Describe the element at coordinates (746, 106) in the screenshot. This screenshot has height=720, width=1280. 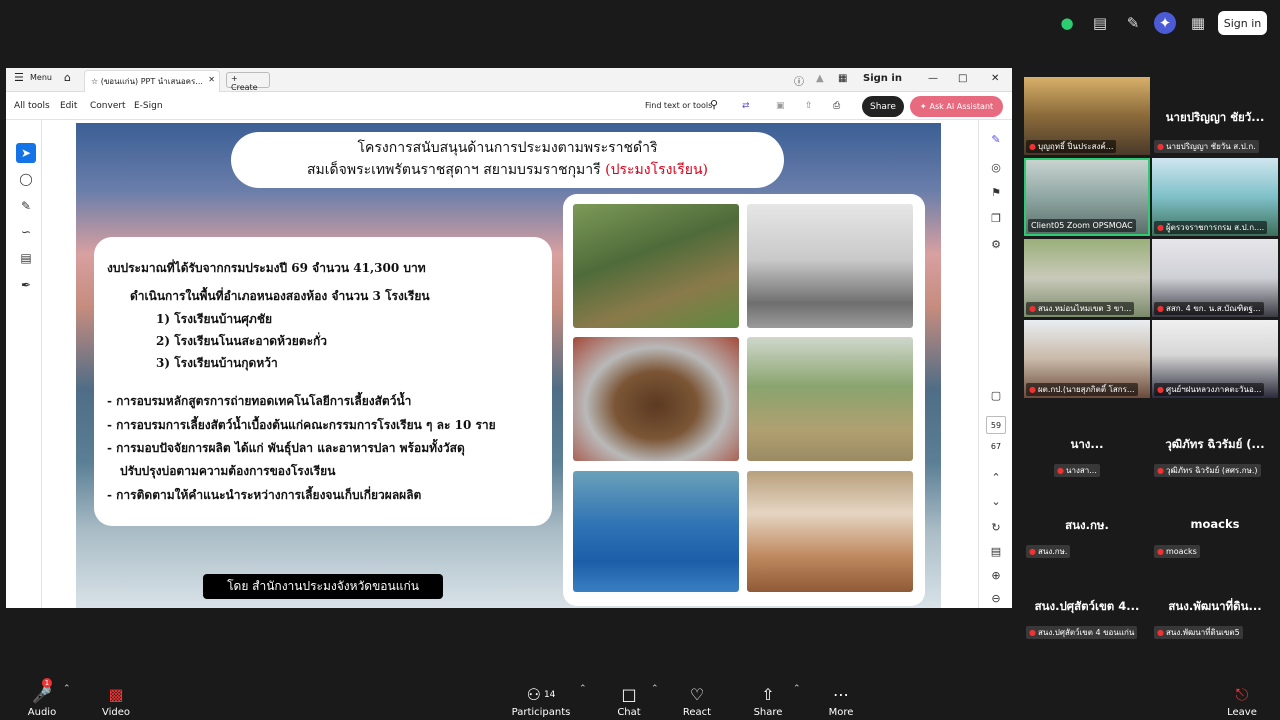
I see `convert-icon: ⇄` at that location.